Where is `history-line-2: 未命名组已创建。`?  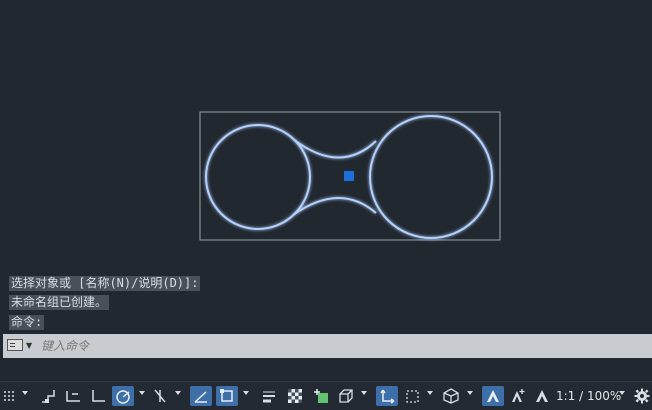
history-line-2: 未命名组已创建。 is located at coordinates (59, 302).